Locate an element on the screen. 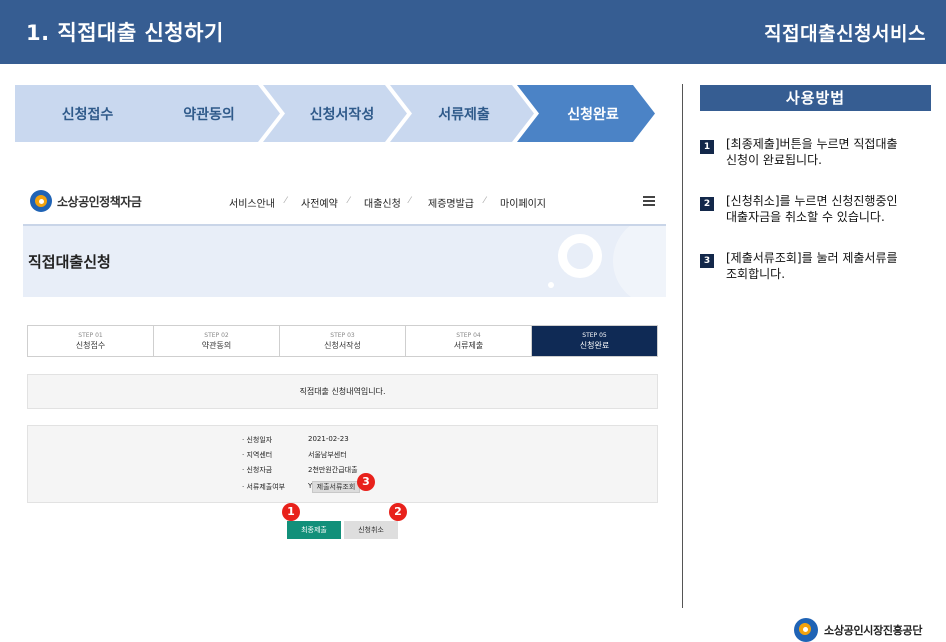  site-step-name: 신청접수 is located at coordinates (90, 345).